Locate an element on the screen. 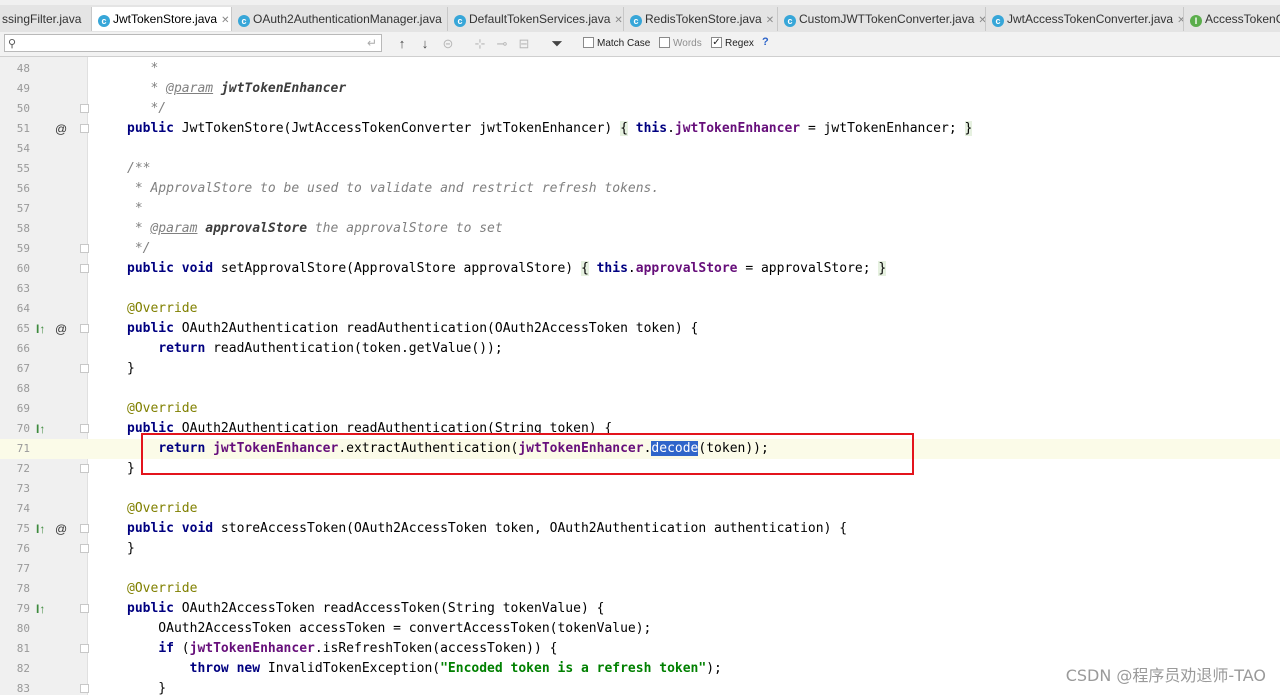 Image resolution: width=1280 pixels, height=695 pixels. next-occurrence-icon: ↓ is located at coordinates (425, 43).